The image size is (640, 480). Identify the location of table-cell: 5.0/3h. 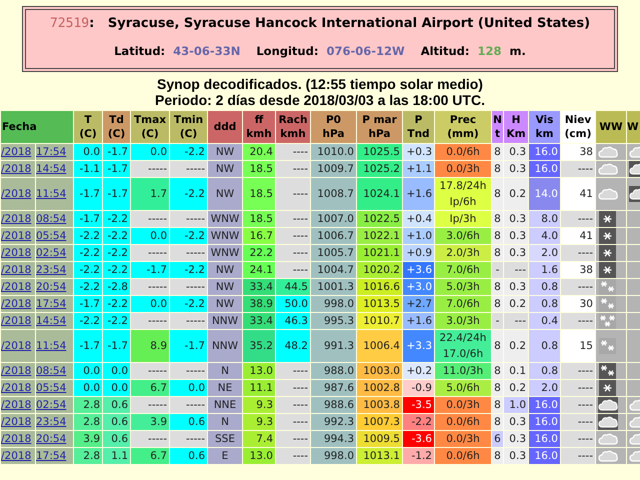
(463, 286).